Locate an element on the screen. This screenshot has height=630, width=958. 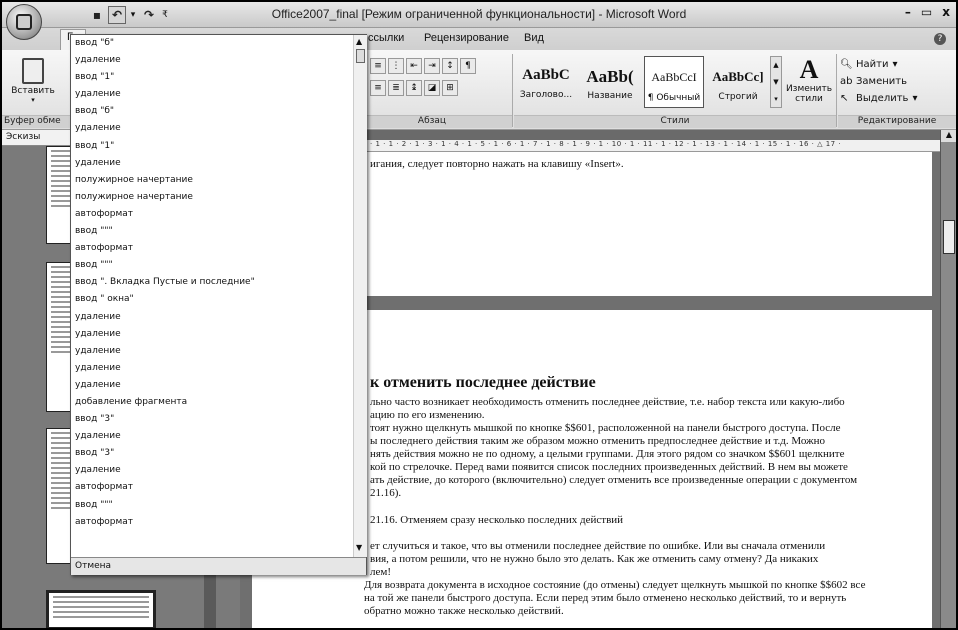
scroll-up-icon: ▲ is located at coordinates (948, 136).